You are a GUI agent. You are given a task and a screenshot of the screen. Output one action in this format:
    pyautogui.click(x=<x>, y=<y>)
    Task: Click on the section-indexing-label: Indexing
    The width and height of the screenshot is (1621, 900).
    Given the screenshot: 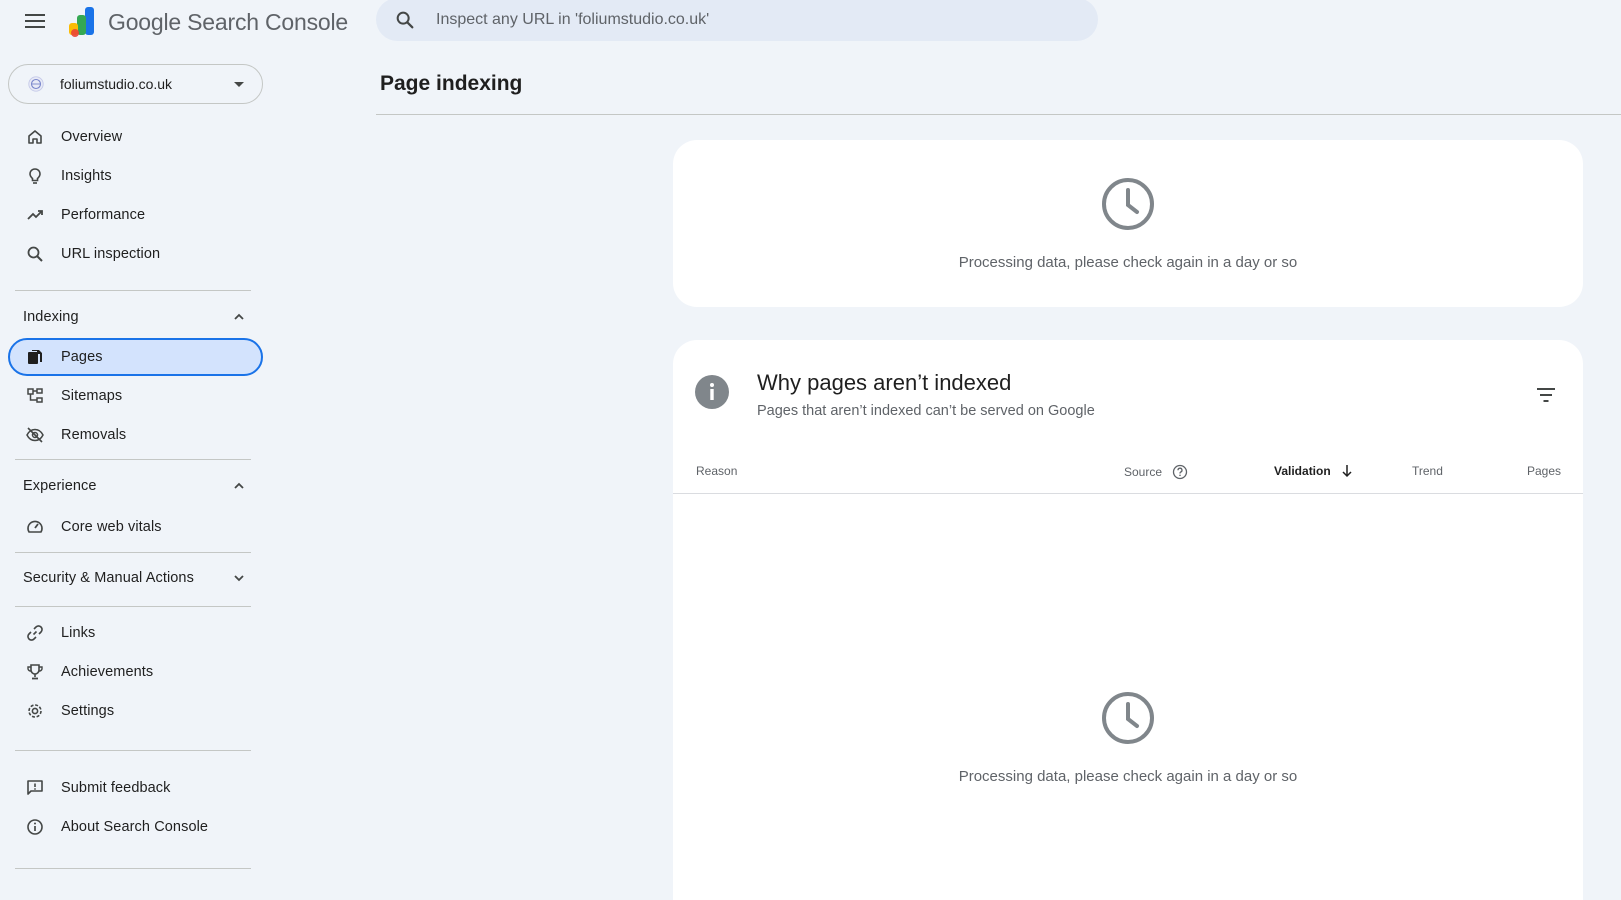 What is the action you would take?
    pyautogui.click(x=51, y=317)
    